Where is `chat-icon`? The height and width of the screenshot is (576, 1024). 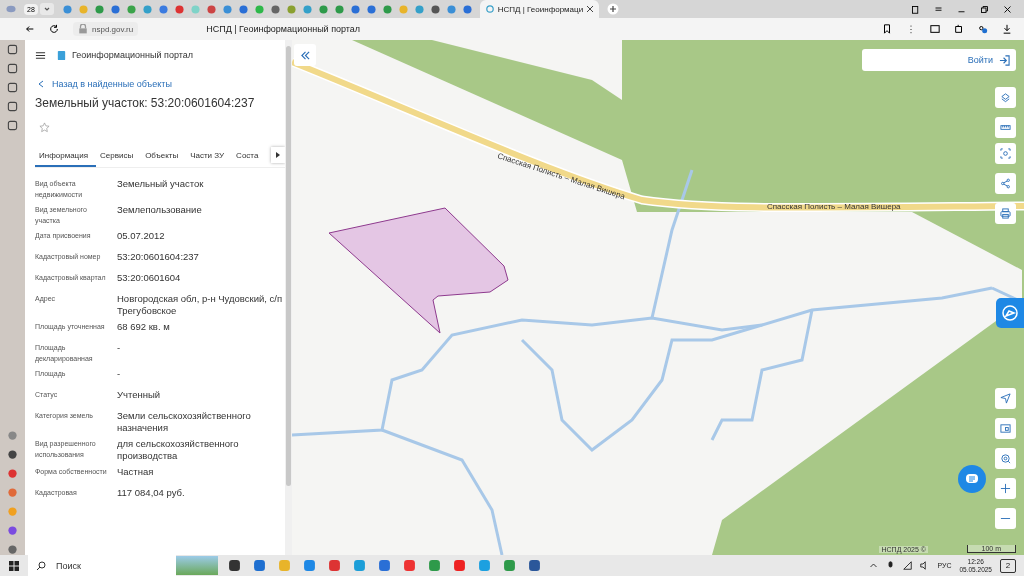 chat-icon is located at coordinates (972, 479).